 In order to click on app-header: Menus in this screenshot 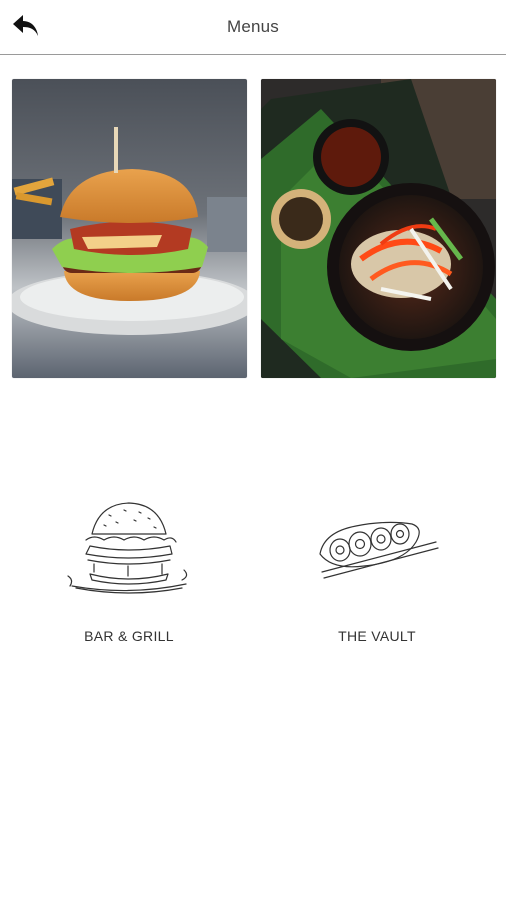, I will do `click(253, 27)`.